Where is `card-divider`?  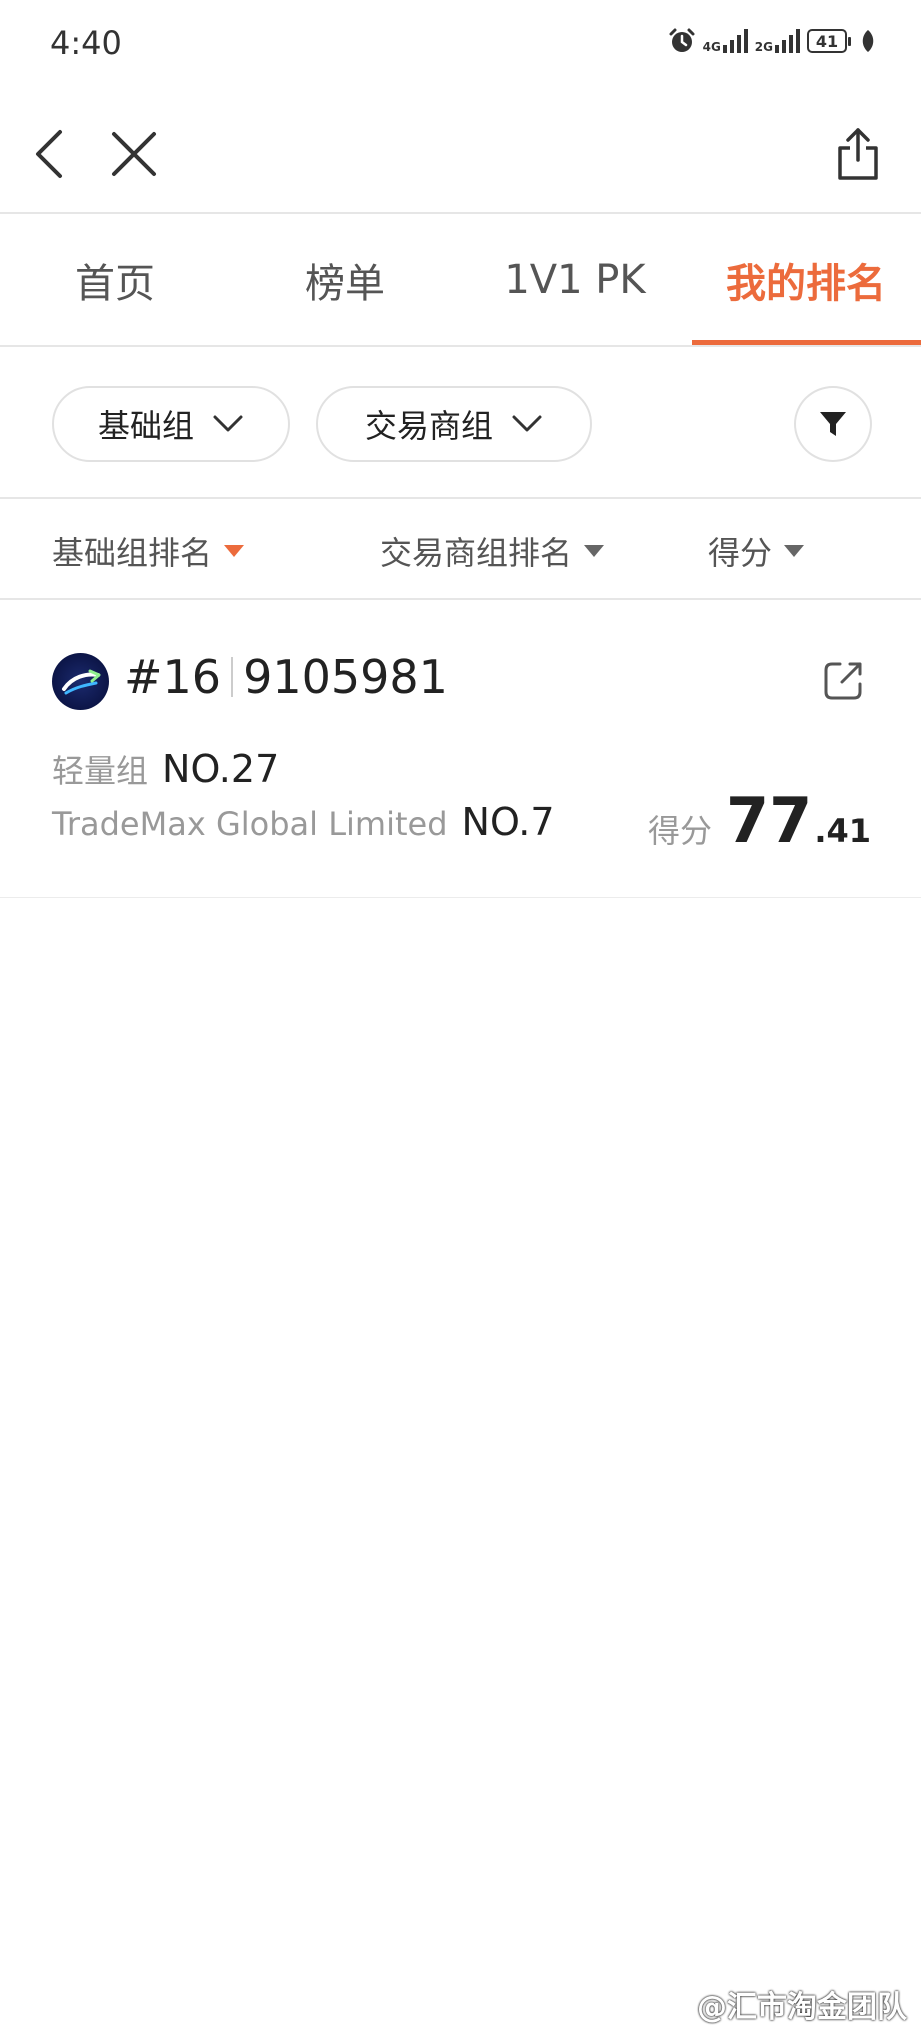
card-divider is located at coordinates (460, 897).